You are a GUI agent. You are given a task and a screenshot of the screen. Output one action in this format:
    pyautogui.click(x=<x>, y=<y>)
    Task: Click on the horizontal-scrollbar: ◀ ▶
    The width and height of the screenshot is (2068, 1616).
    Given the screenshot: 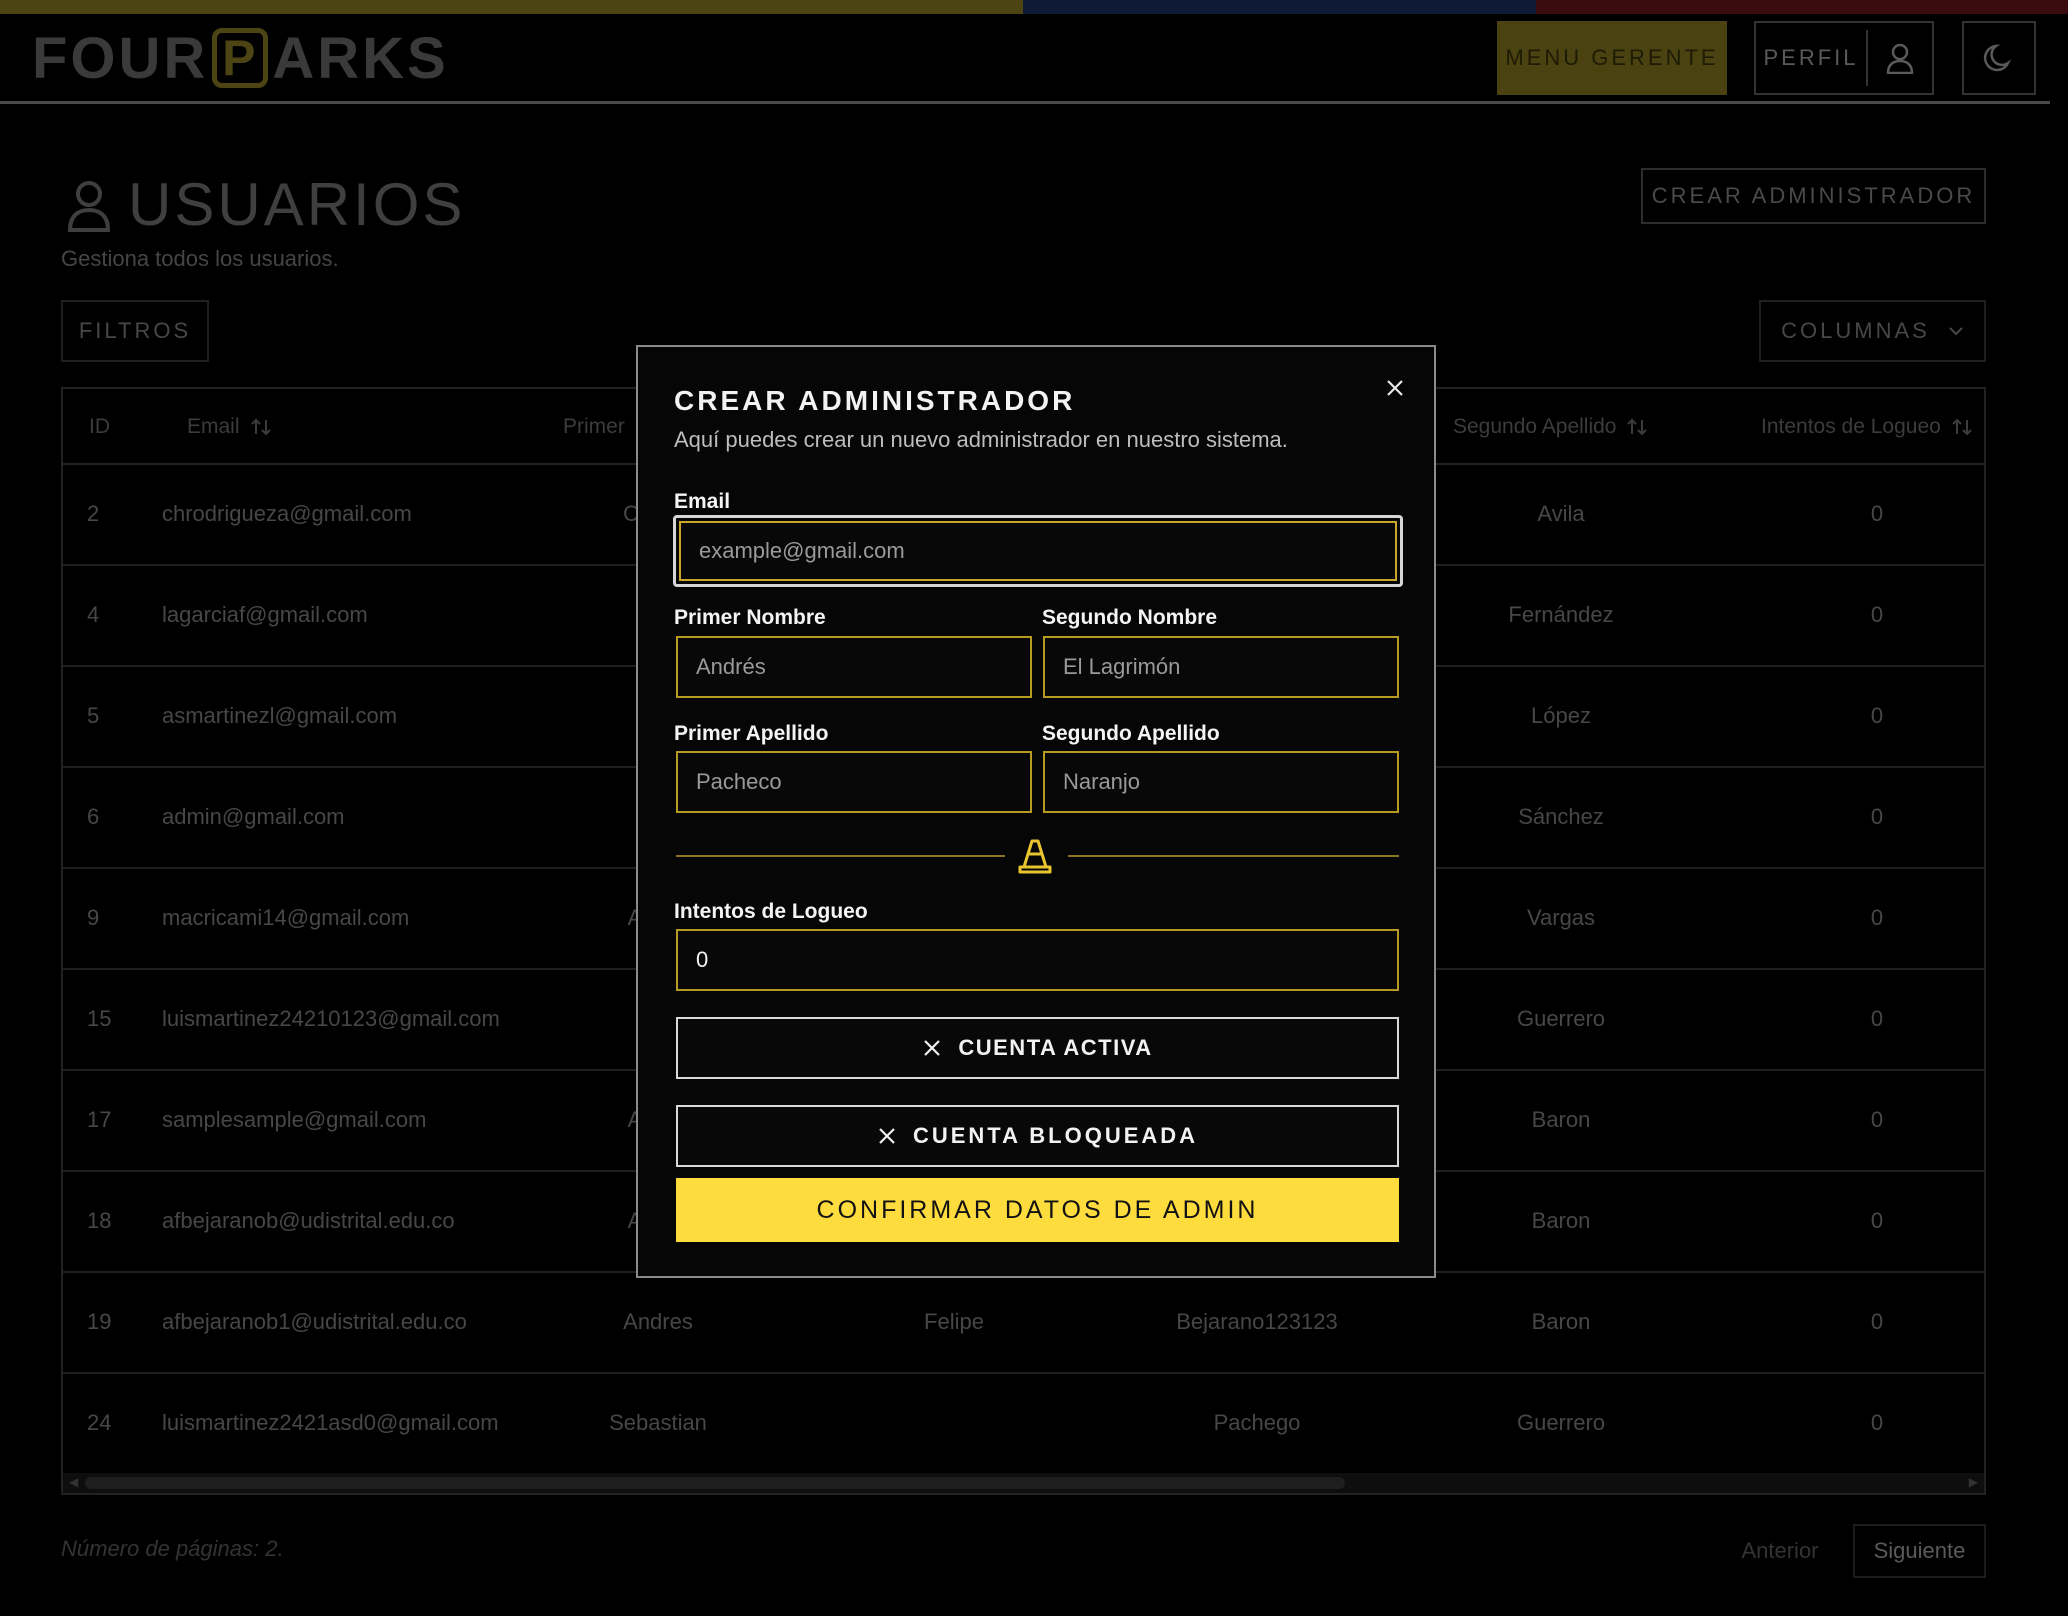 What is the action you would take?
    pyautogui.click(x=1023, y=1483)
    